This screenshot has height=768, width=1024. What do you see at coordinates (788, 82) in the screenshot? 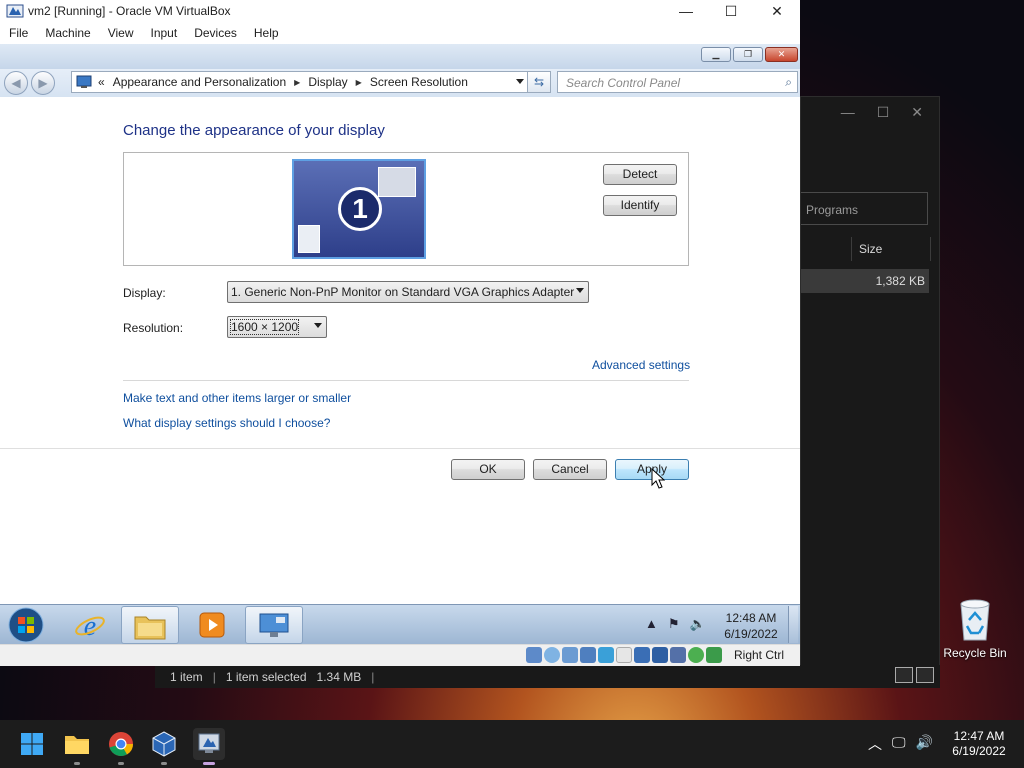
I see `search-icon: ⌕` at bounding box center [788, 82].